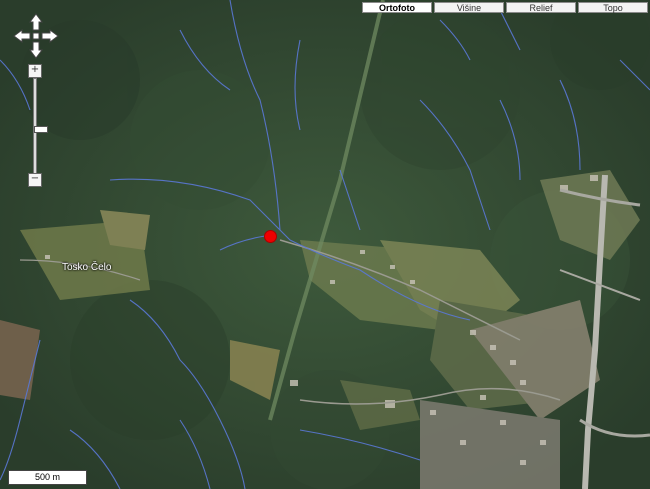 This screenshot has height=489, width=650. What do you see at coordinates (270, 236) in the screenshot?
I see `location-marker` at bounding box center [270, 236].